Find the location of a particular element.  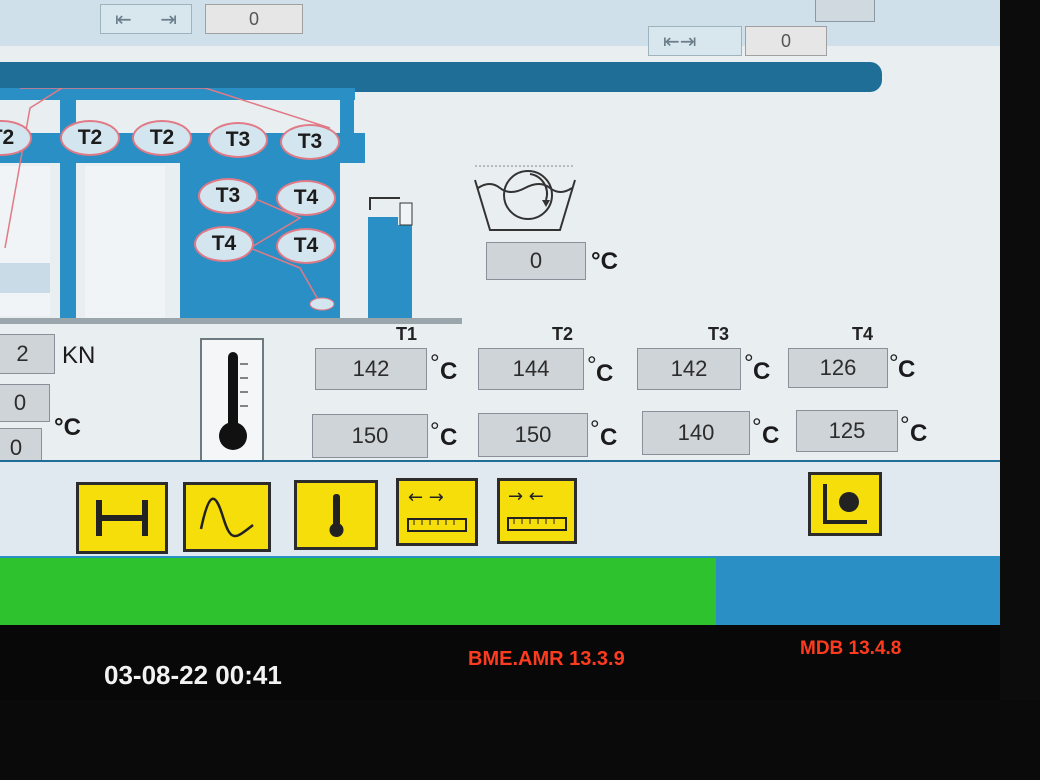

top-nav-bar: ⇤ ⇥ 0 ⇤⇥ 0 is located at coordinates (500, 28).